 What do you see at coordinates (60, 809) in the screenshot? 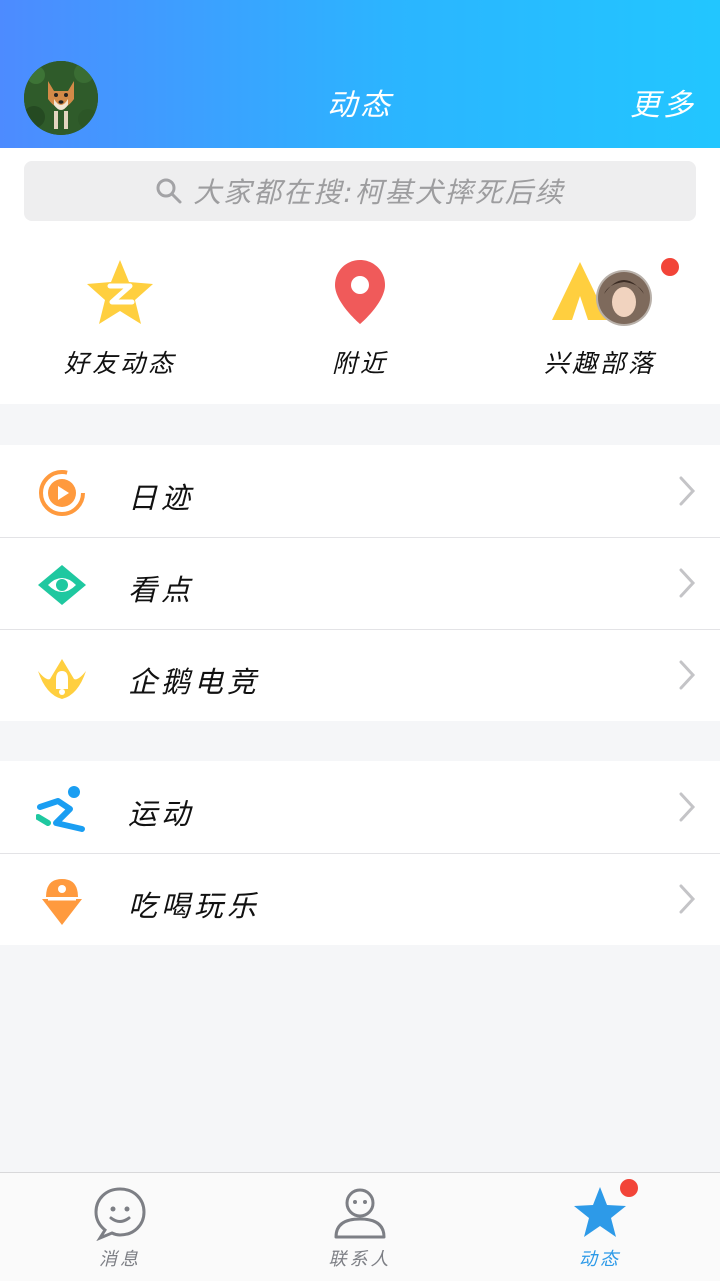
I see `running-icon` at bounding box center [60, 809].